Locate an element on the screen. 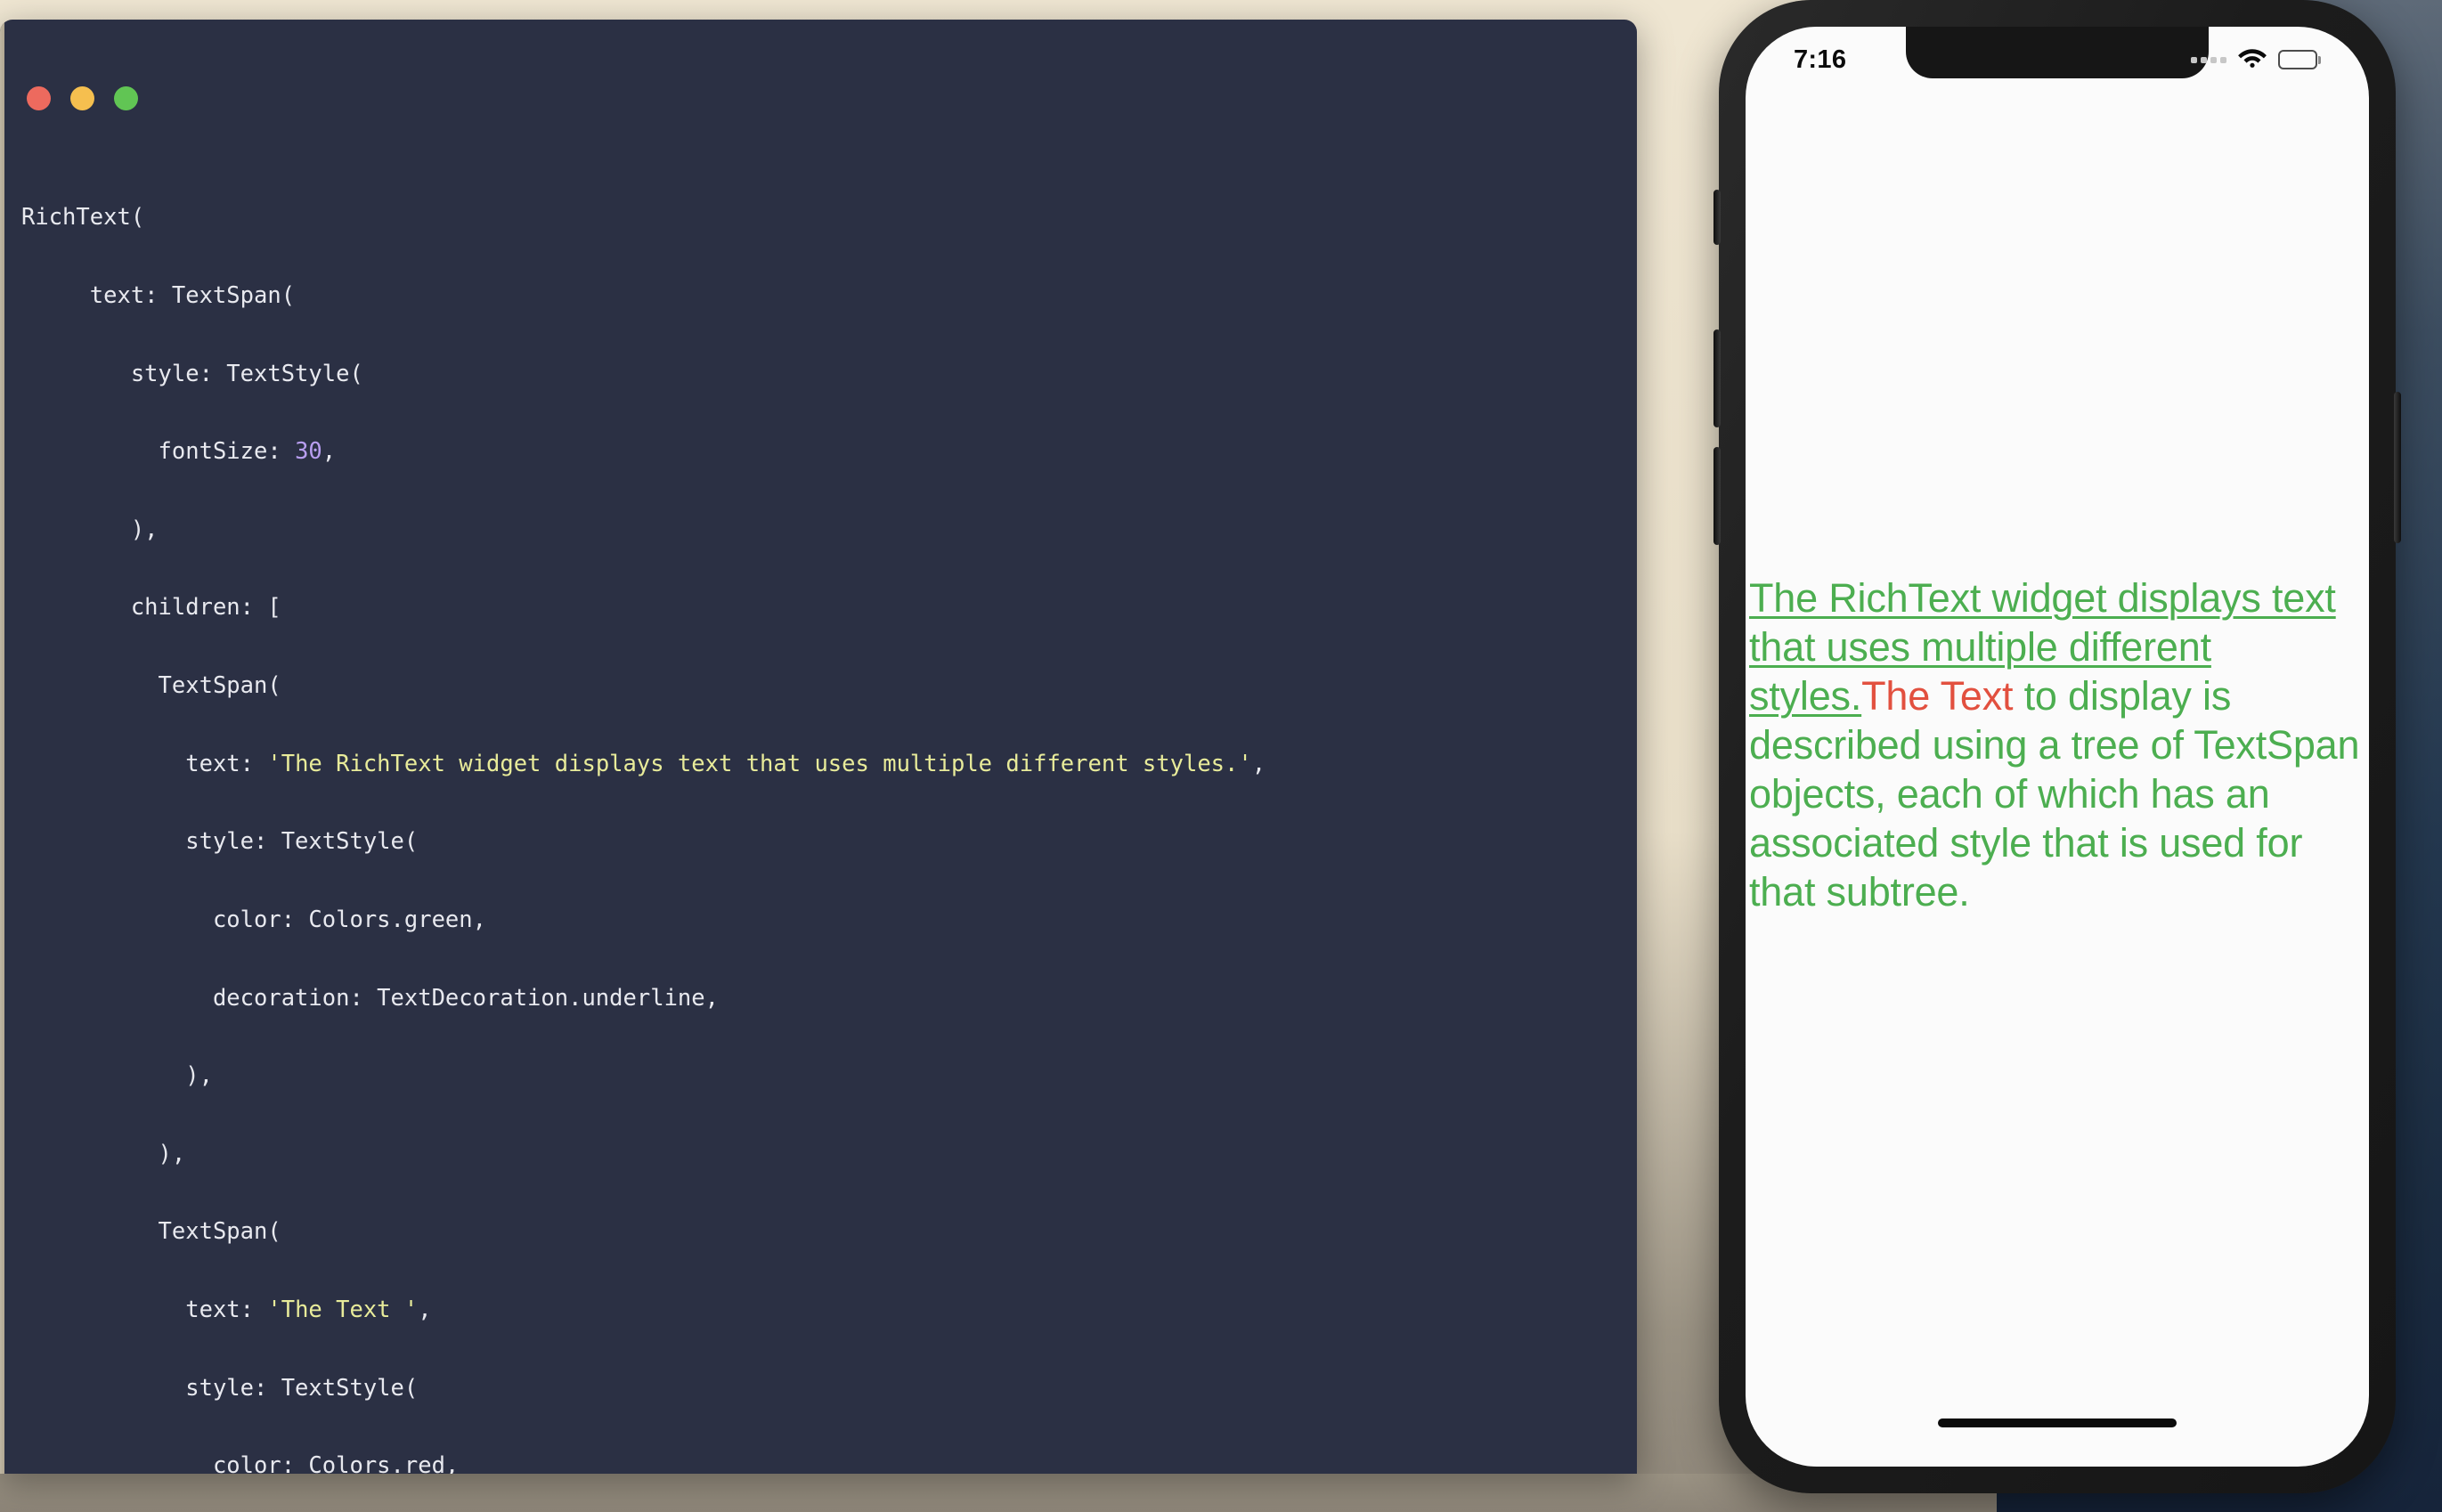  battery-full-icon is located at coordinates (2299, 59).